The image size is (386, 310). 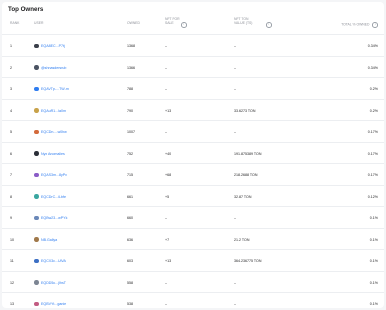 I want to click on owner-link: EQCX3c...UiVA, so click(x=53, y=261).